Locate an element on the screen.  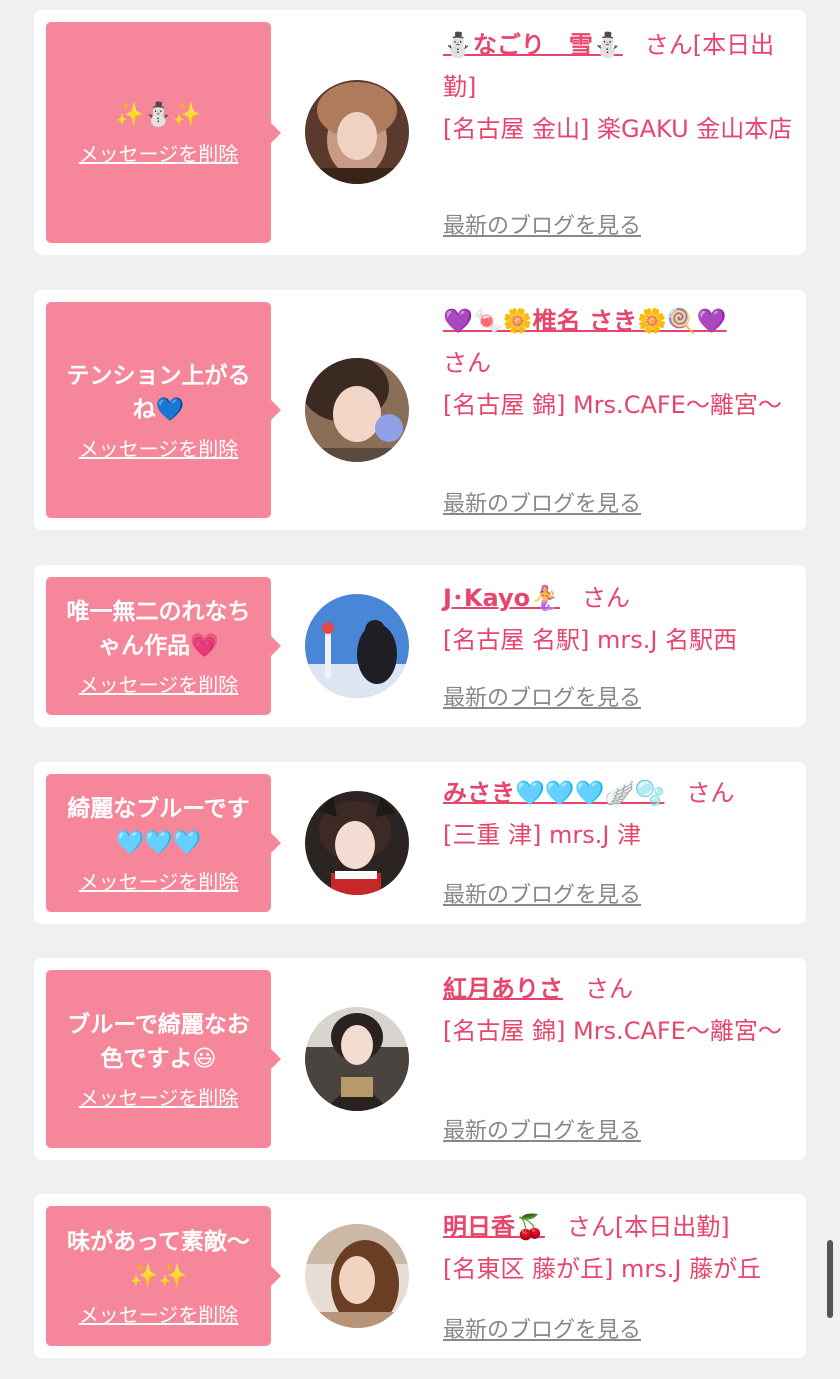
sender-info: 明日香🍒 さん[本日出勤] [名東区 藤が丘] mrs.J 藤が丘 is located at coordinates (618, 1248).